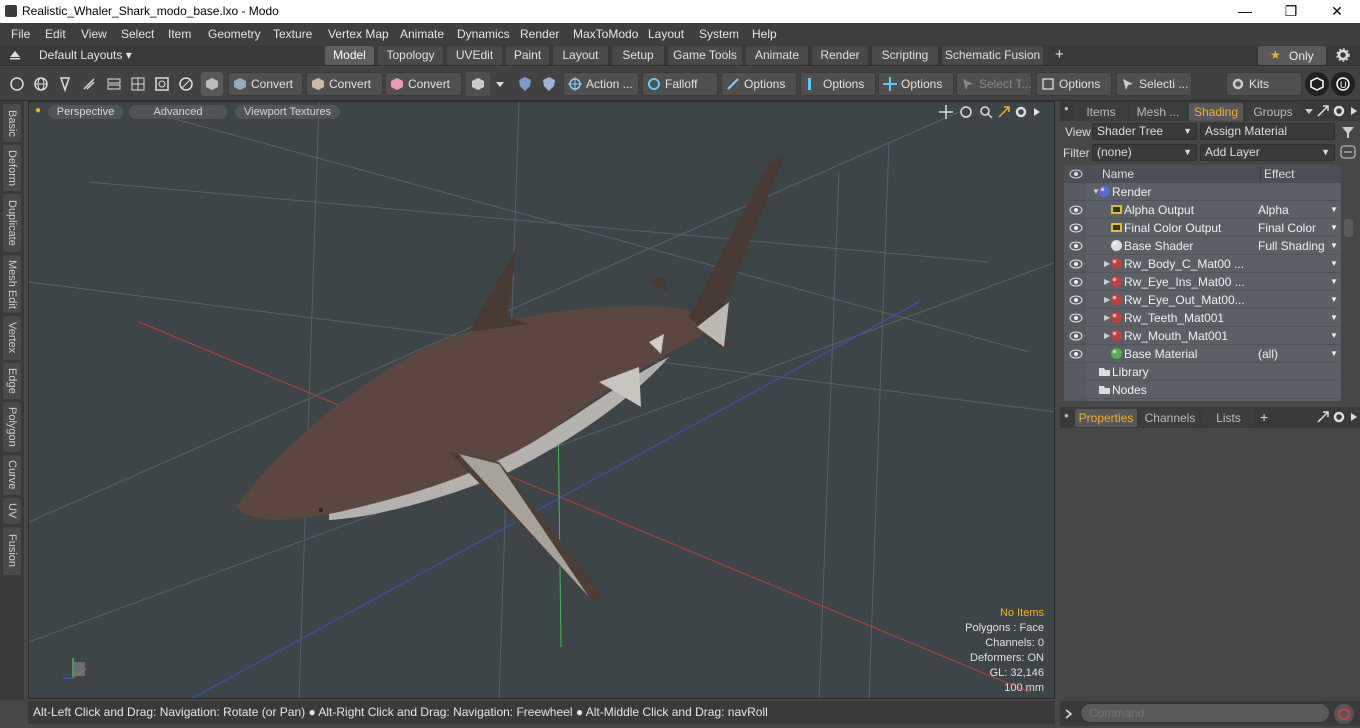  Describe the element at coordinates (1317, 84) in the screenshot. I see `unity-icon` at that location.